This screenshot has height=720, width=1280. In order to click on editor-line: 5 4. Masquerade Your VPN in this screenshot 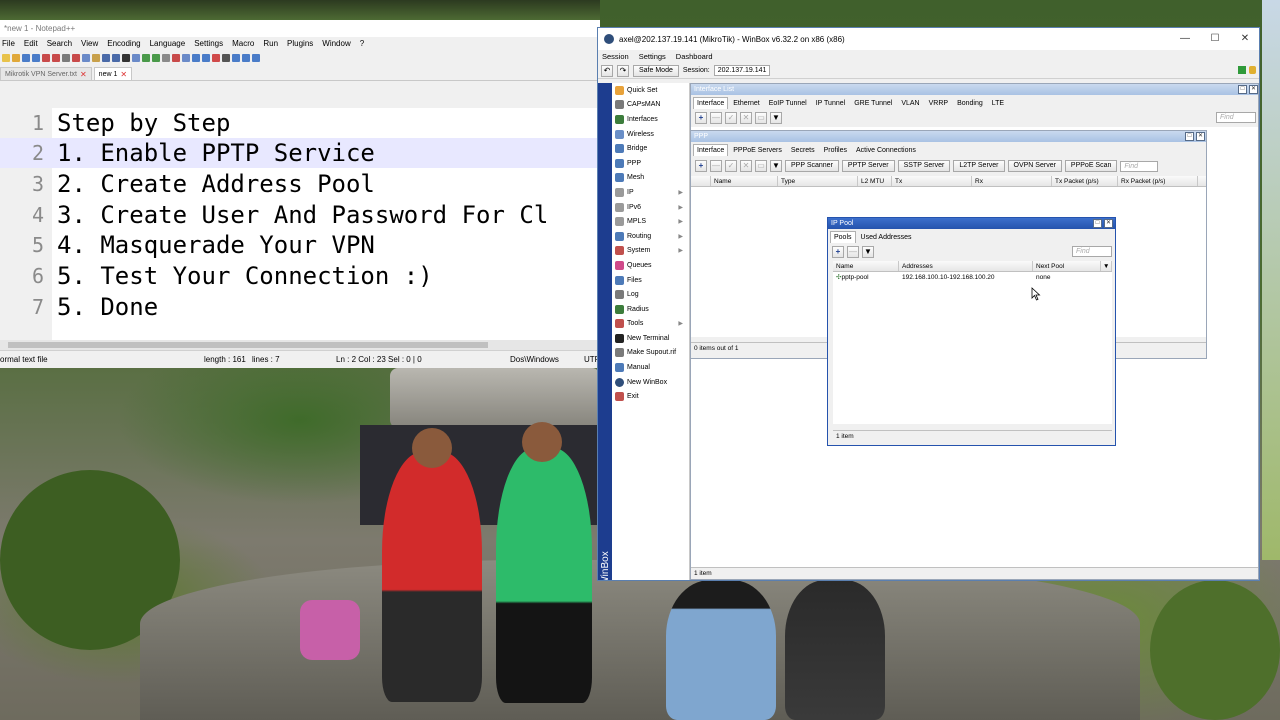, I will do `click(300, 245)`.